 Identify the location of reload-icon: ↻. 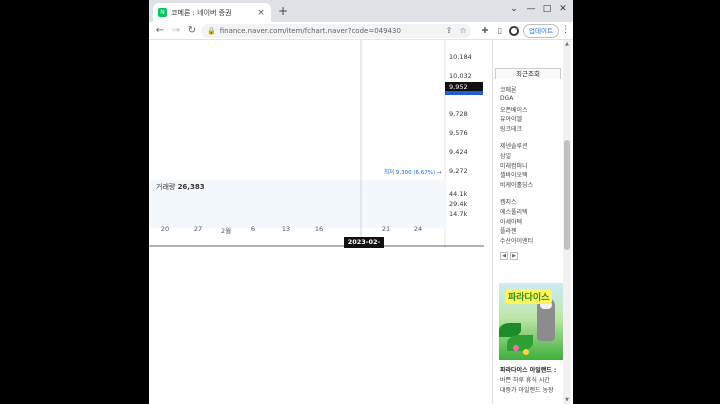
(192, 31).